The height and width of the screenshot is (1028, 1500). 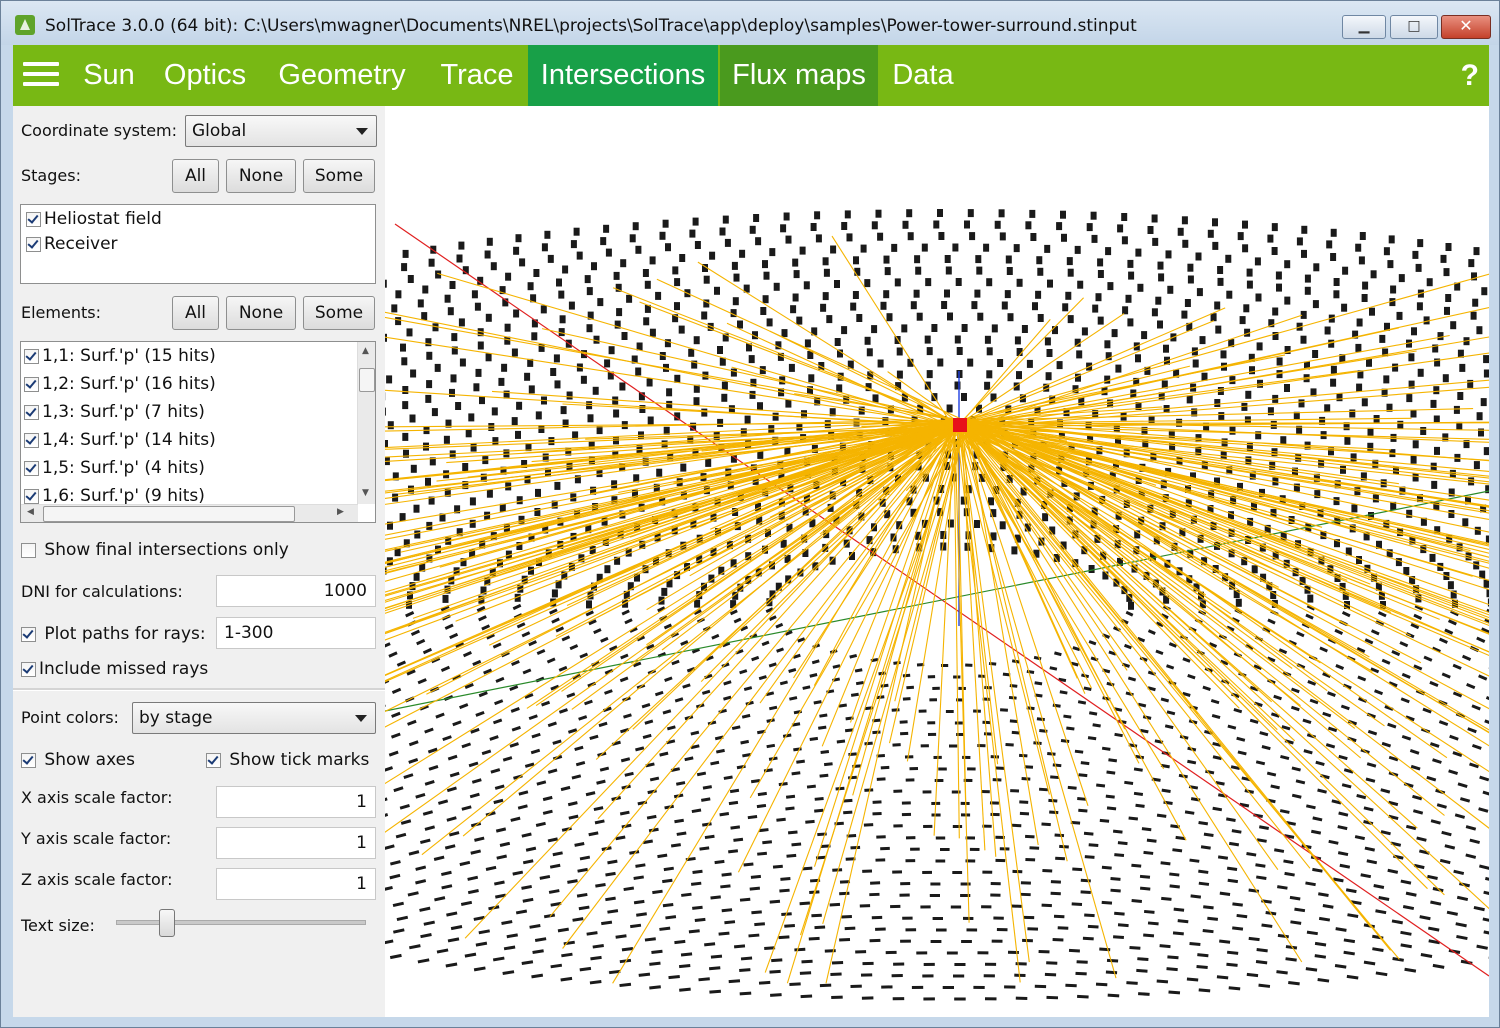 What do you see at coordinates (296, 884) in the screenshot?
I see `z-axis-scale-input: 1` at bounding box center [296, 884].